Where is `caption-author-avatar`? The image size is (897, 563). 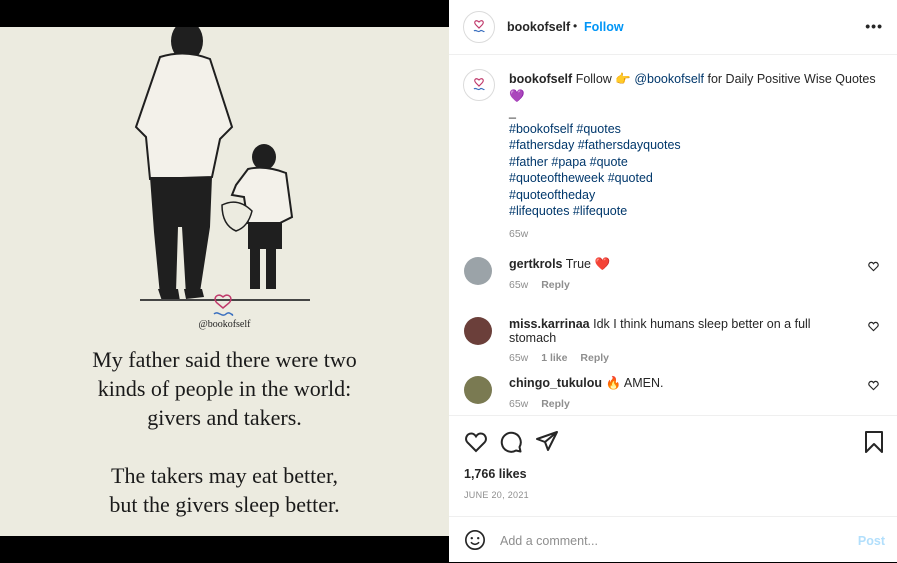
caption-author-avatar is located at coordinates (479, 85).